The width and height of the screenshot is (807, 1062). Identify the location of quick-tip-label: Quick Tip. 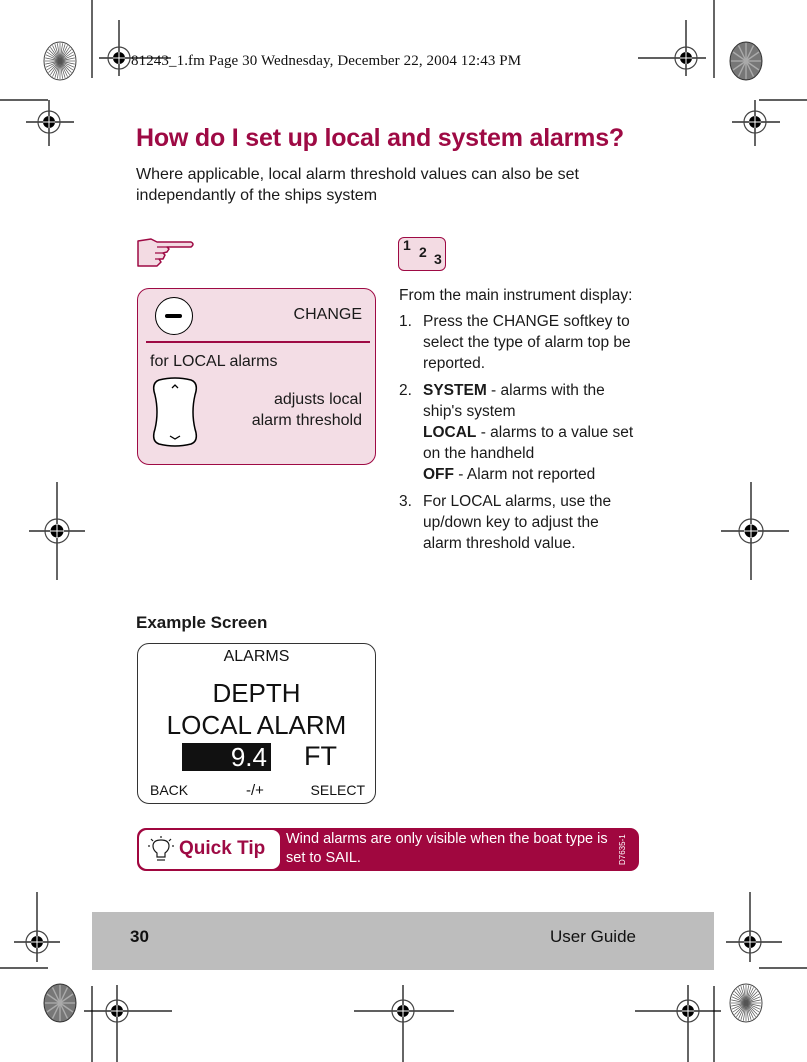
(222, 848).